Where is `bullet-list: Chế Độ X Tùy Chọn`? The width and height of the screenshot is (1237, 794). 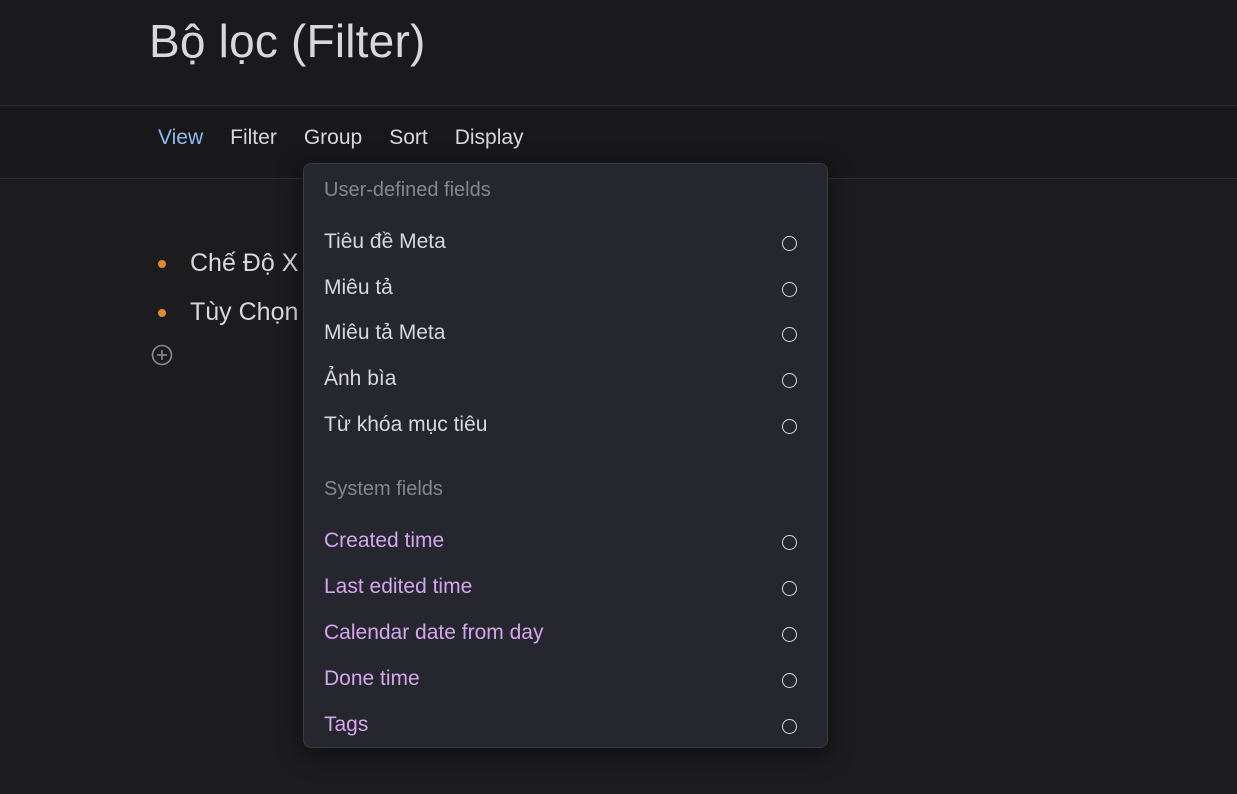
bullet-list: Chế Độ X Tùy Chọn is located at coordinates (227, 288).